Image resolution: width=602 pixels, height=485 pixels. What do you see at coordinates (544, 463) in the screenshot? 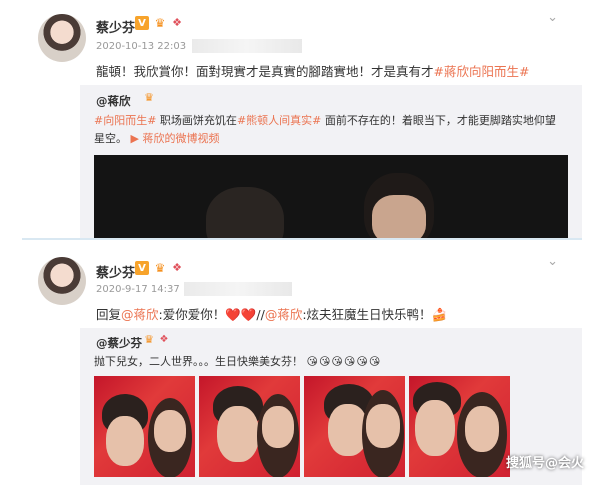
I see `sohu-watermark: 搜狐号@会火` at bounding box center [544, 463].